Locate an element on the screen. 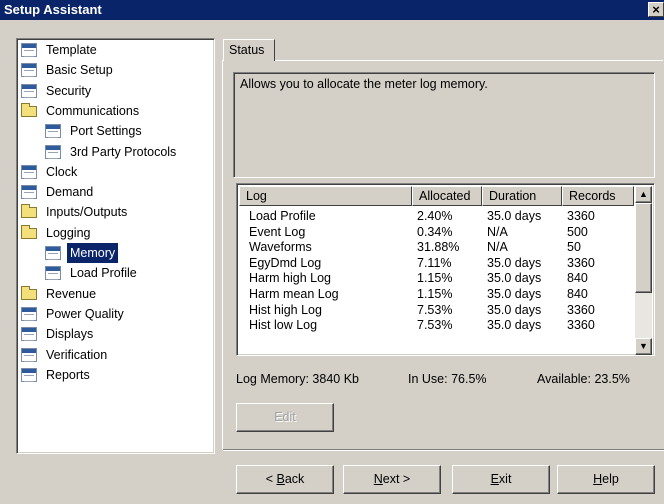  table-row: Harm mean Log 1.15% 35.0 days 840 is located at coordinates (436, 294).